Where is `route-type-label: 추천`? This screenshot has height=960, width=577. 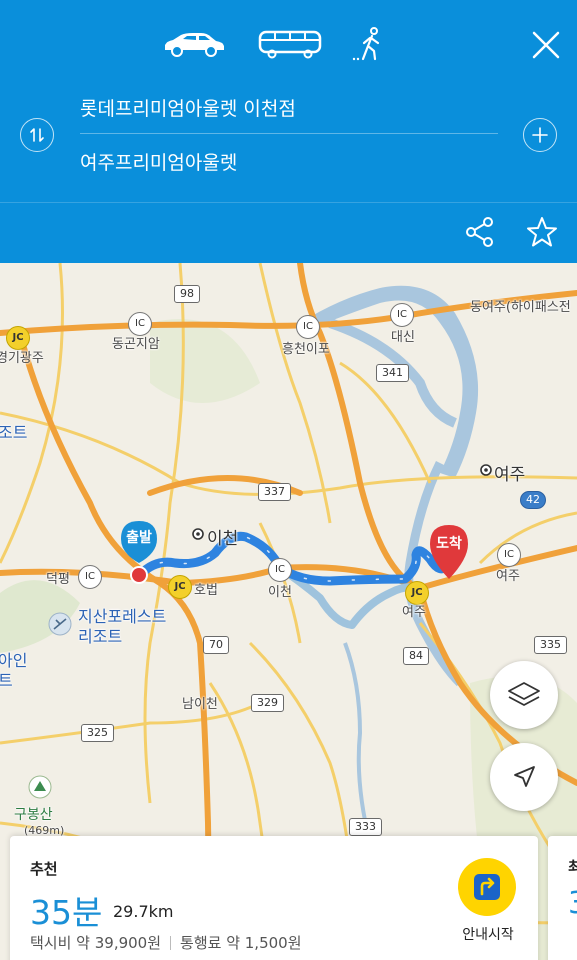
route-type-label: 추천 is located at coordinates (44, 869).